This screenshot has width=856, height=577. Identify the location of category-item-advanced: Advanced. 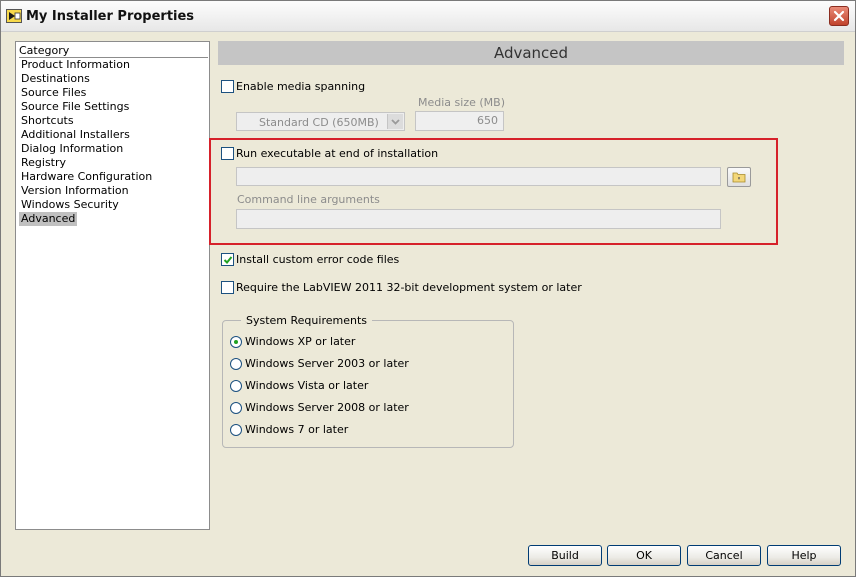
(86, 219).